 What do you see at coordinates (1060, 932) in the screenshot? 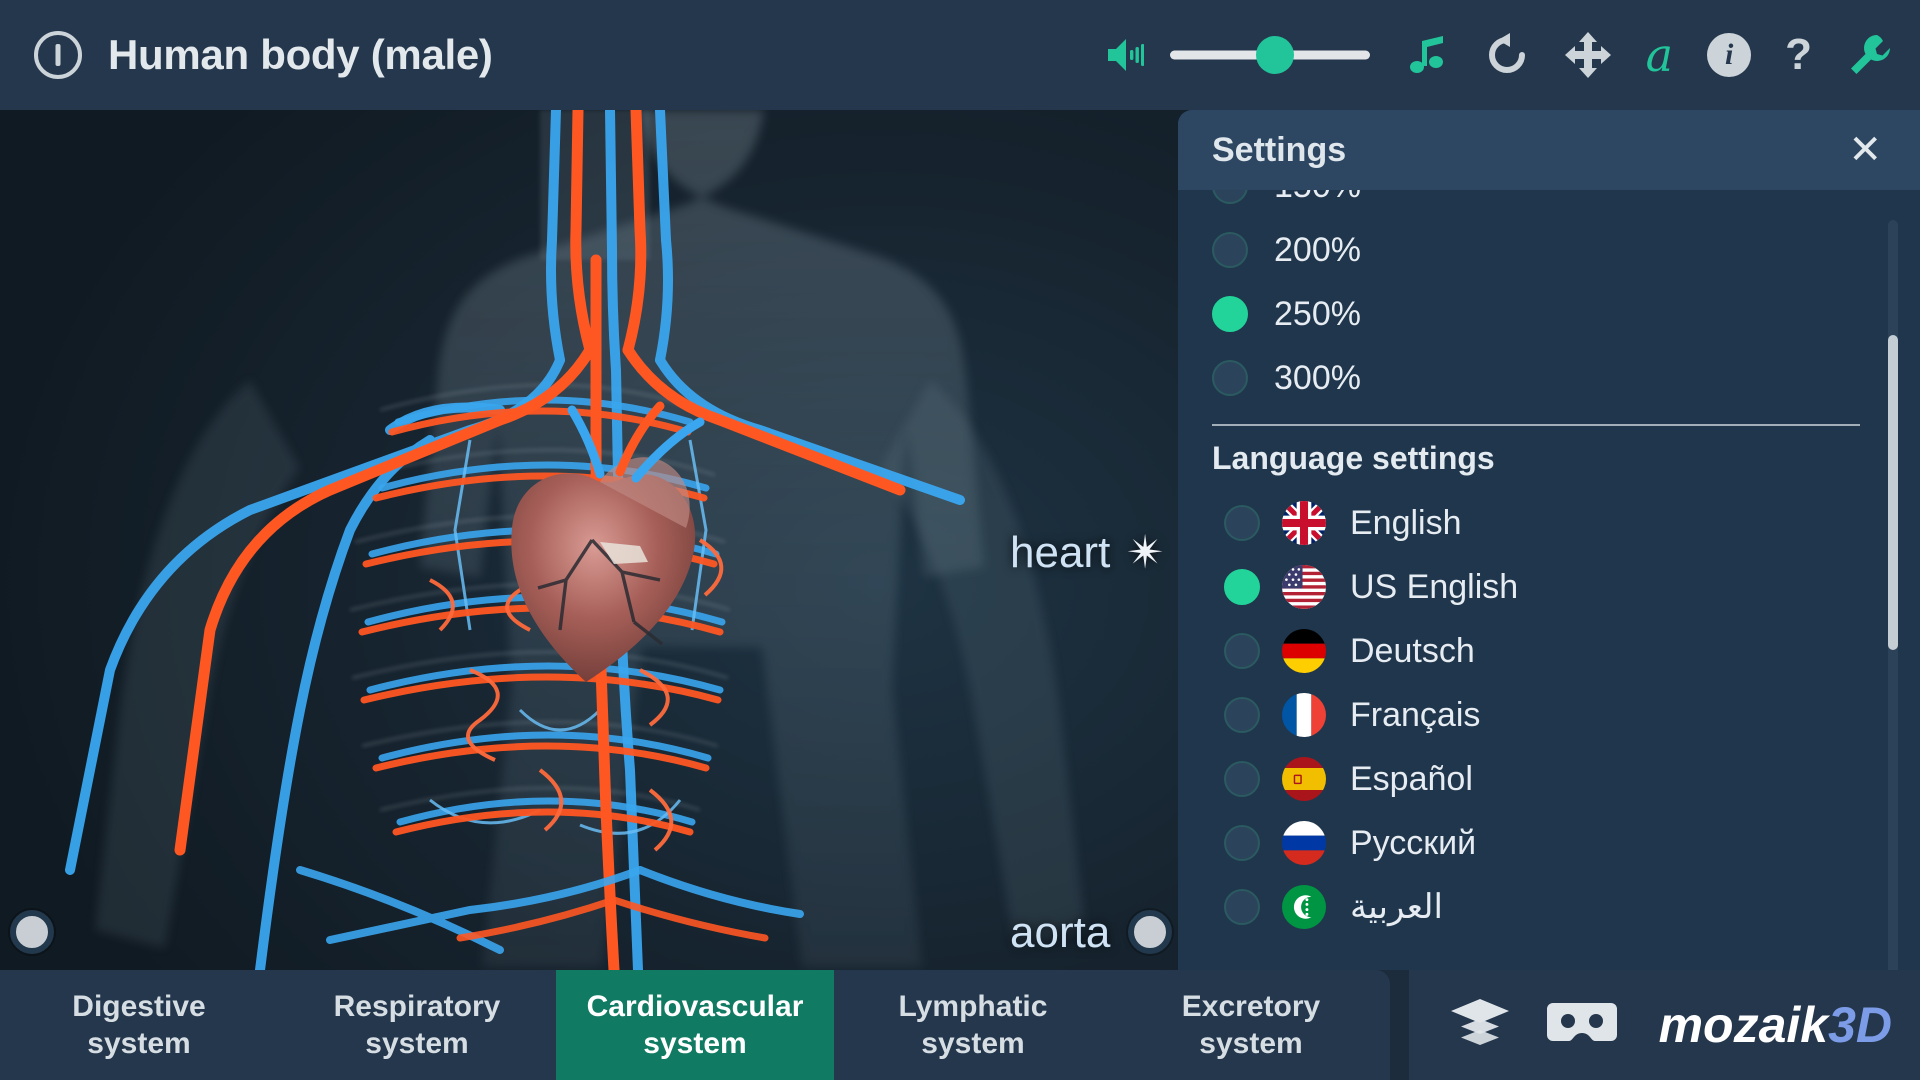
I see `organ-label-aorta-text: aorta` at bounding box center [1060, 932].